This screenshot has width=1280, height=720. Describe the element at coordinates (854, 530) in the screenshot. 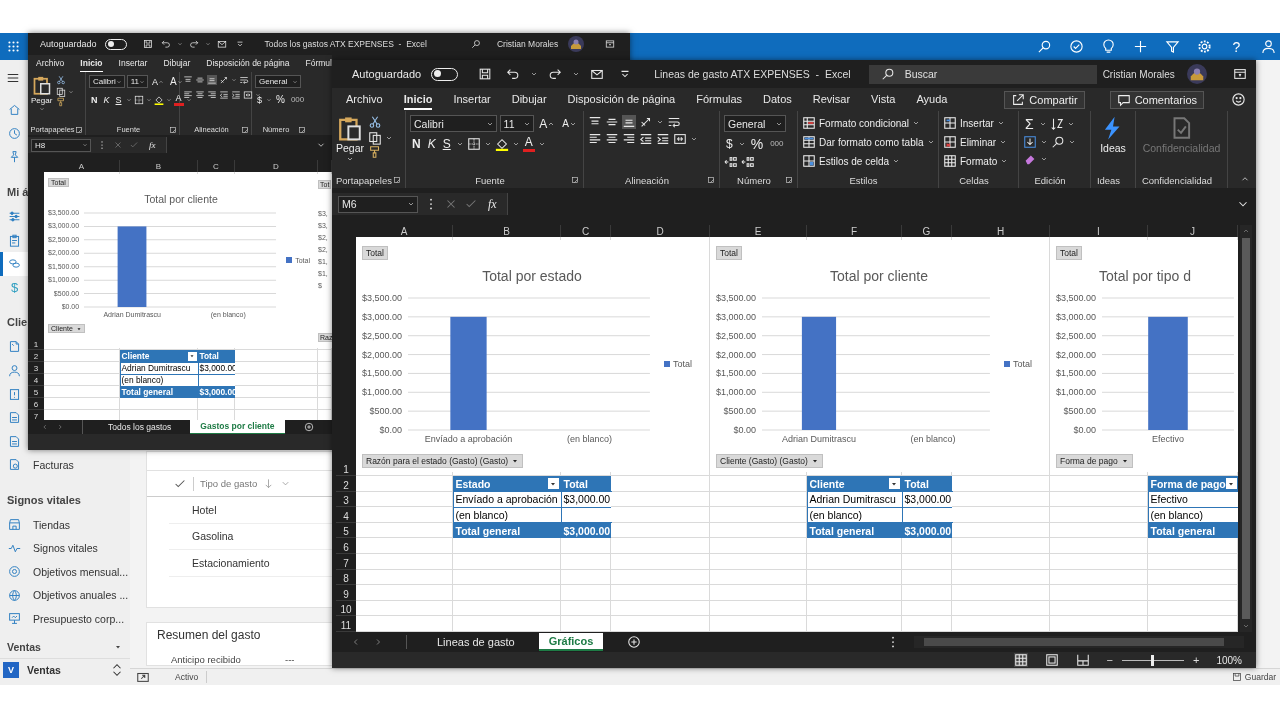

I see `total-cell: Total general` at that location.